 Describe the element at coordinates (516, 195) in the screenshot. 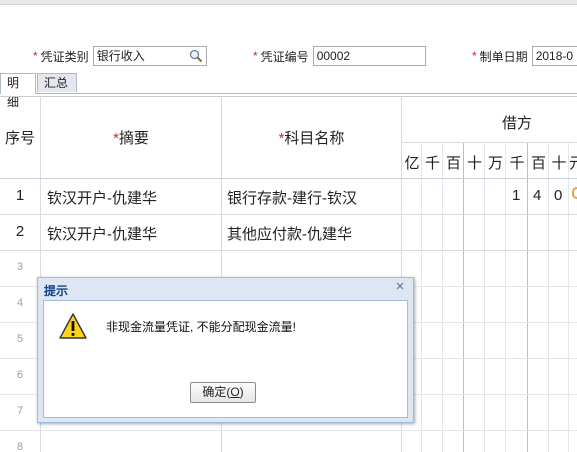

I see `debit-digit: 1` at that location.